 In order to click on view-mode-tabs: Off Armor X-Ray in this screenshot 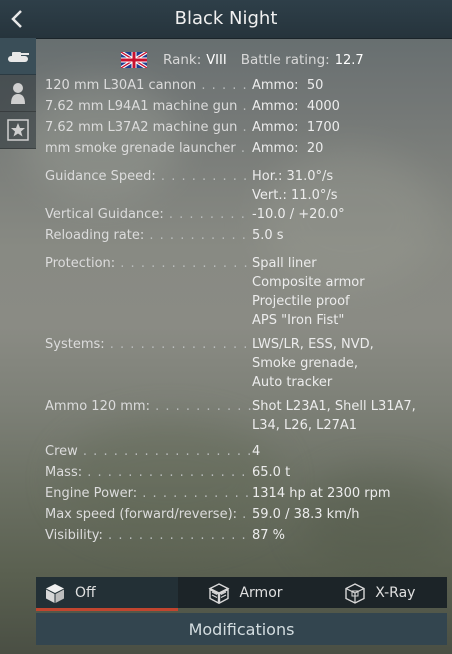, I will do `click(241, 594)`.